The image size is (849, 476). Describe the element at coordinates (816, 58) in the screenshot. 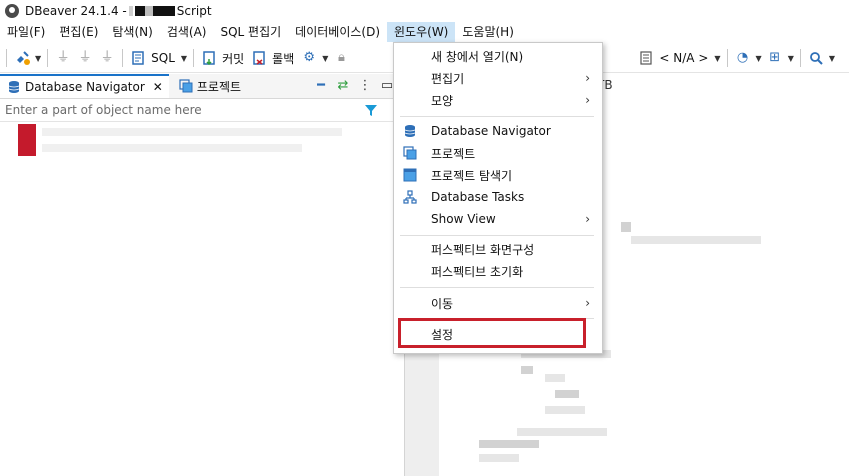

I see `search-icon` at that location.